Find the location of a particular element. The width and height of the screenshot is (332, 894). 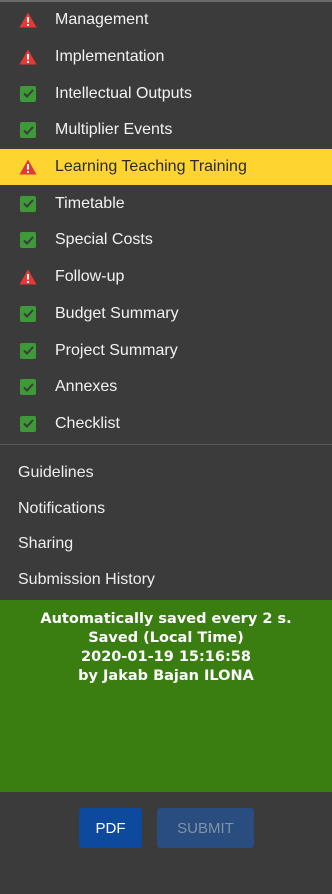

action-bar: PDF SUBMIT is located at coordinates (166, 843).